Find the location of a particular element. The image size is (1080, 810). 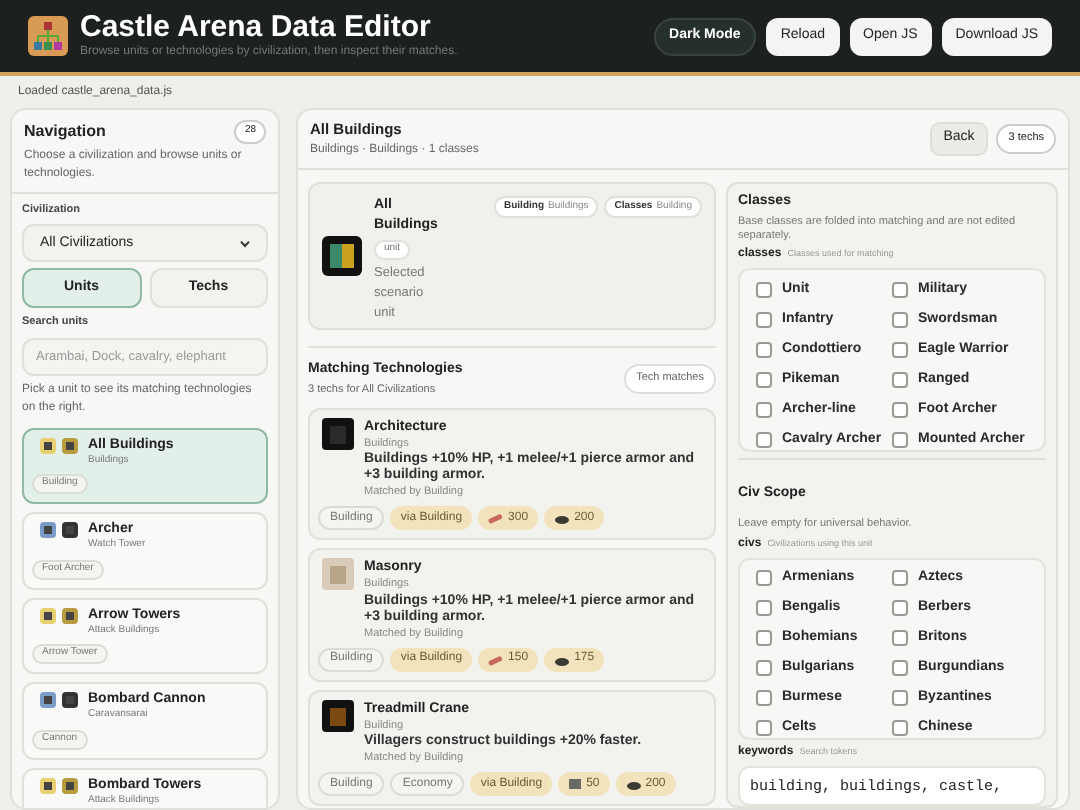

block-icon is located at coordinates (575, 784).